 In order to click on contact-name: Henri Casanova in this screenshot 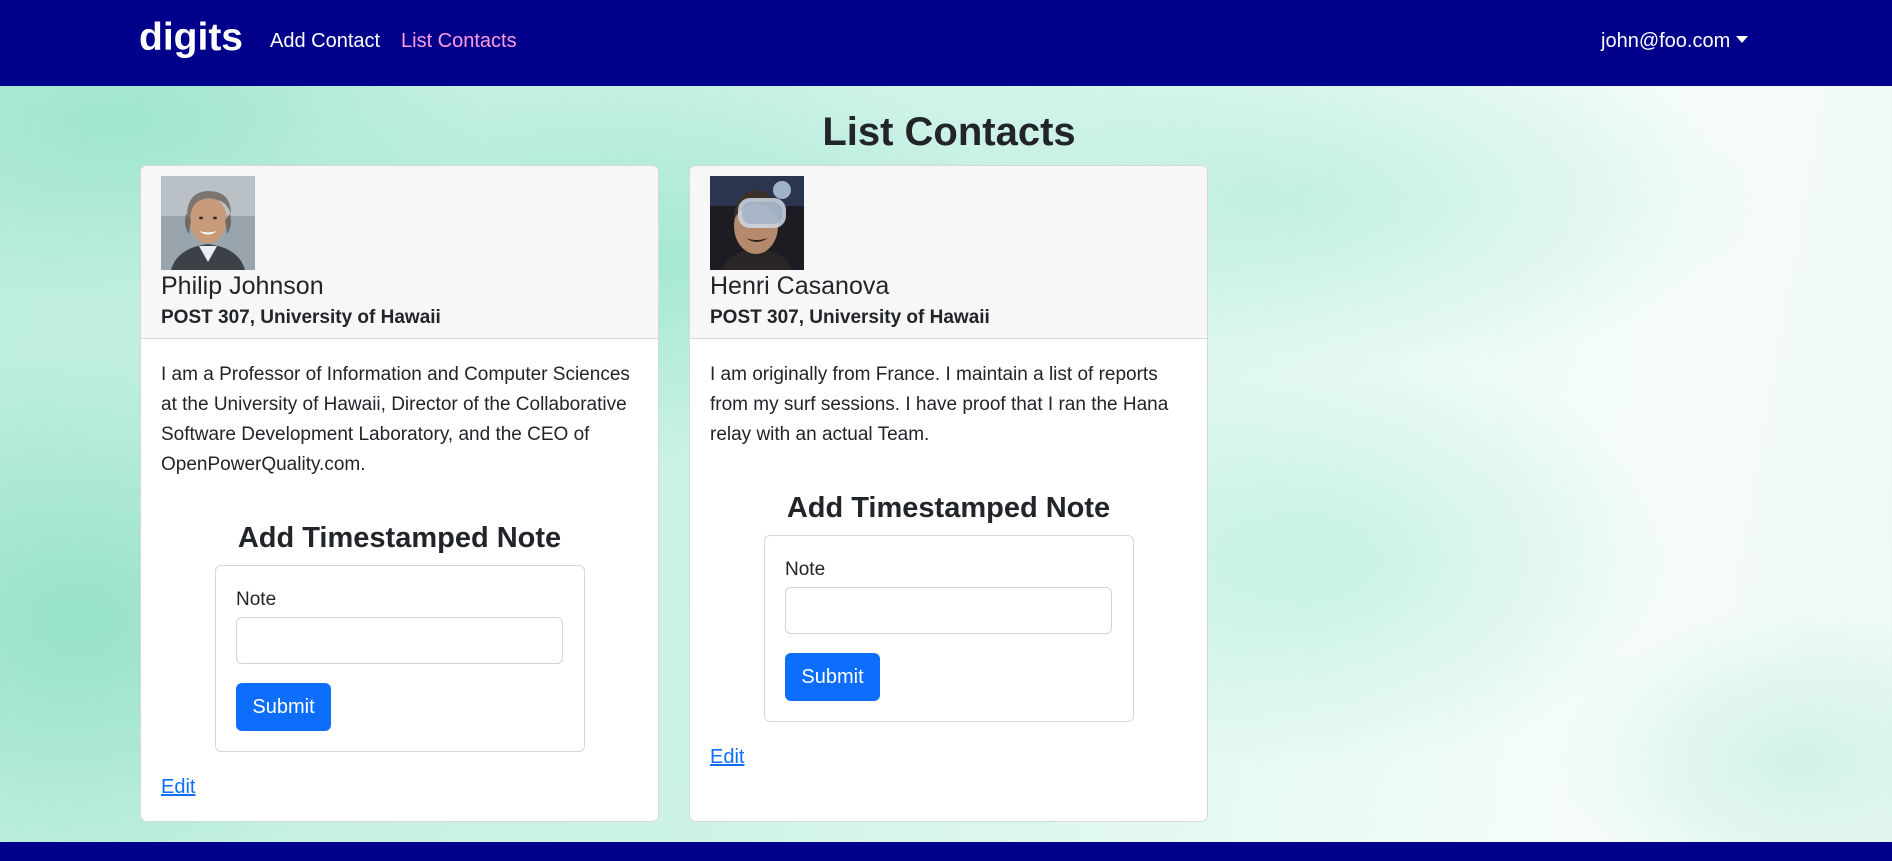, I will do `click(800, 286)`.